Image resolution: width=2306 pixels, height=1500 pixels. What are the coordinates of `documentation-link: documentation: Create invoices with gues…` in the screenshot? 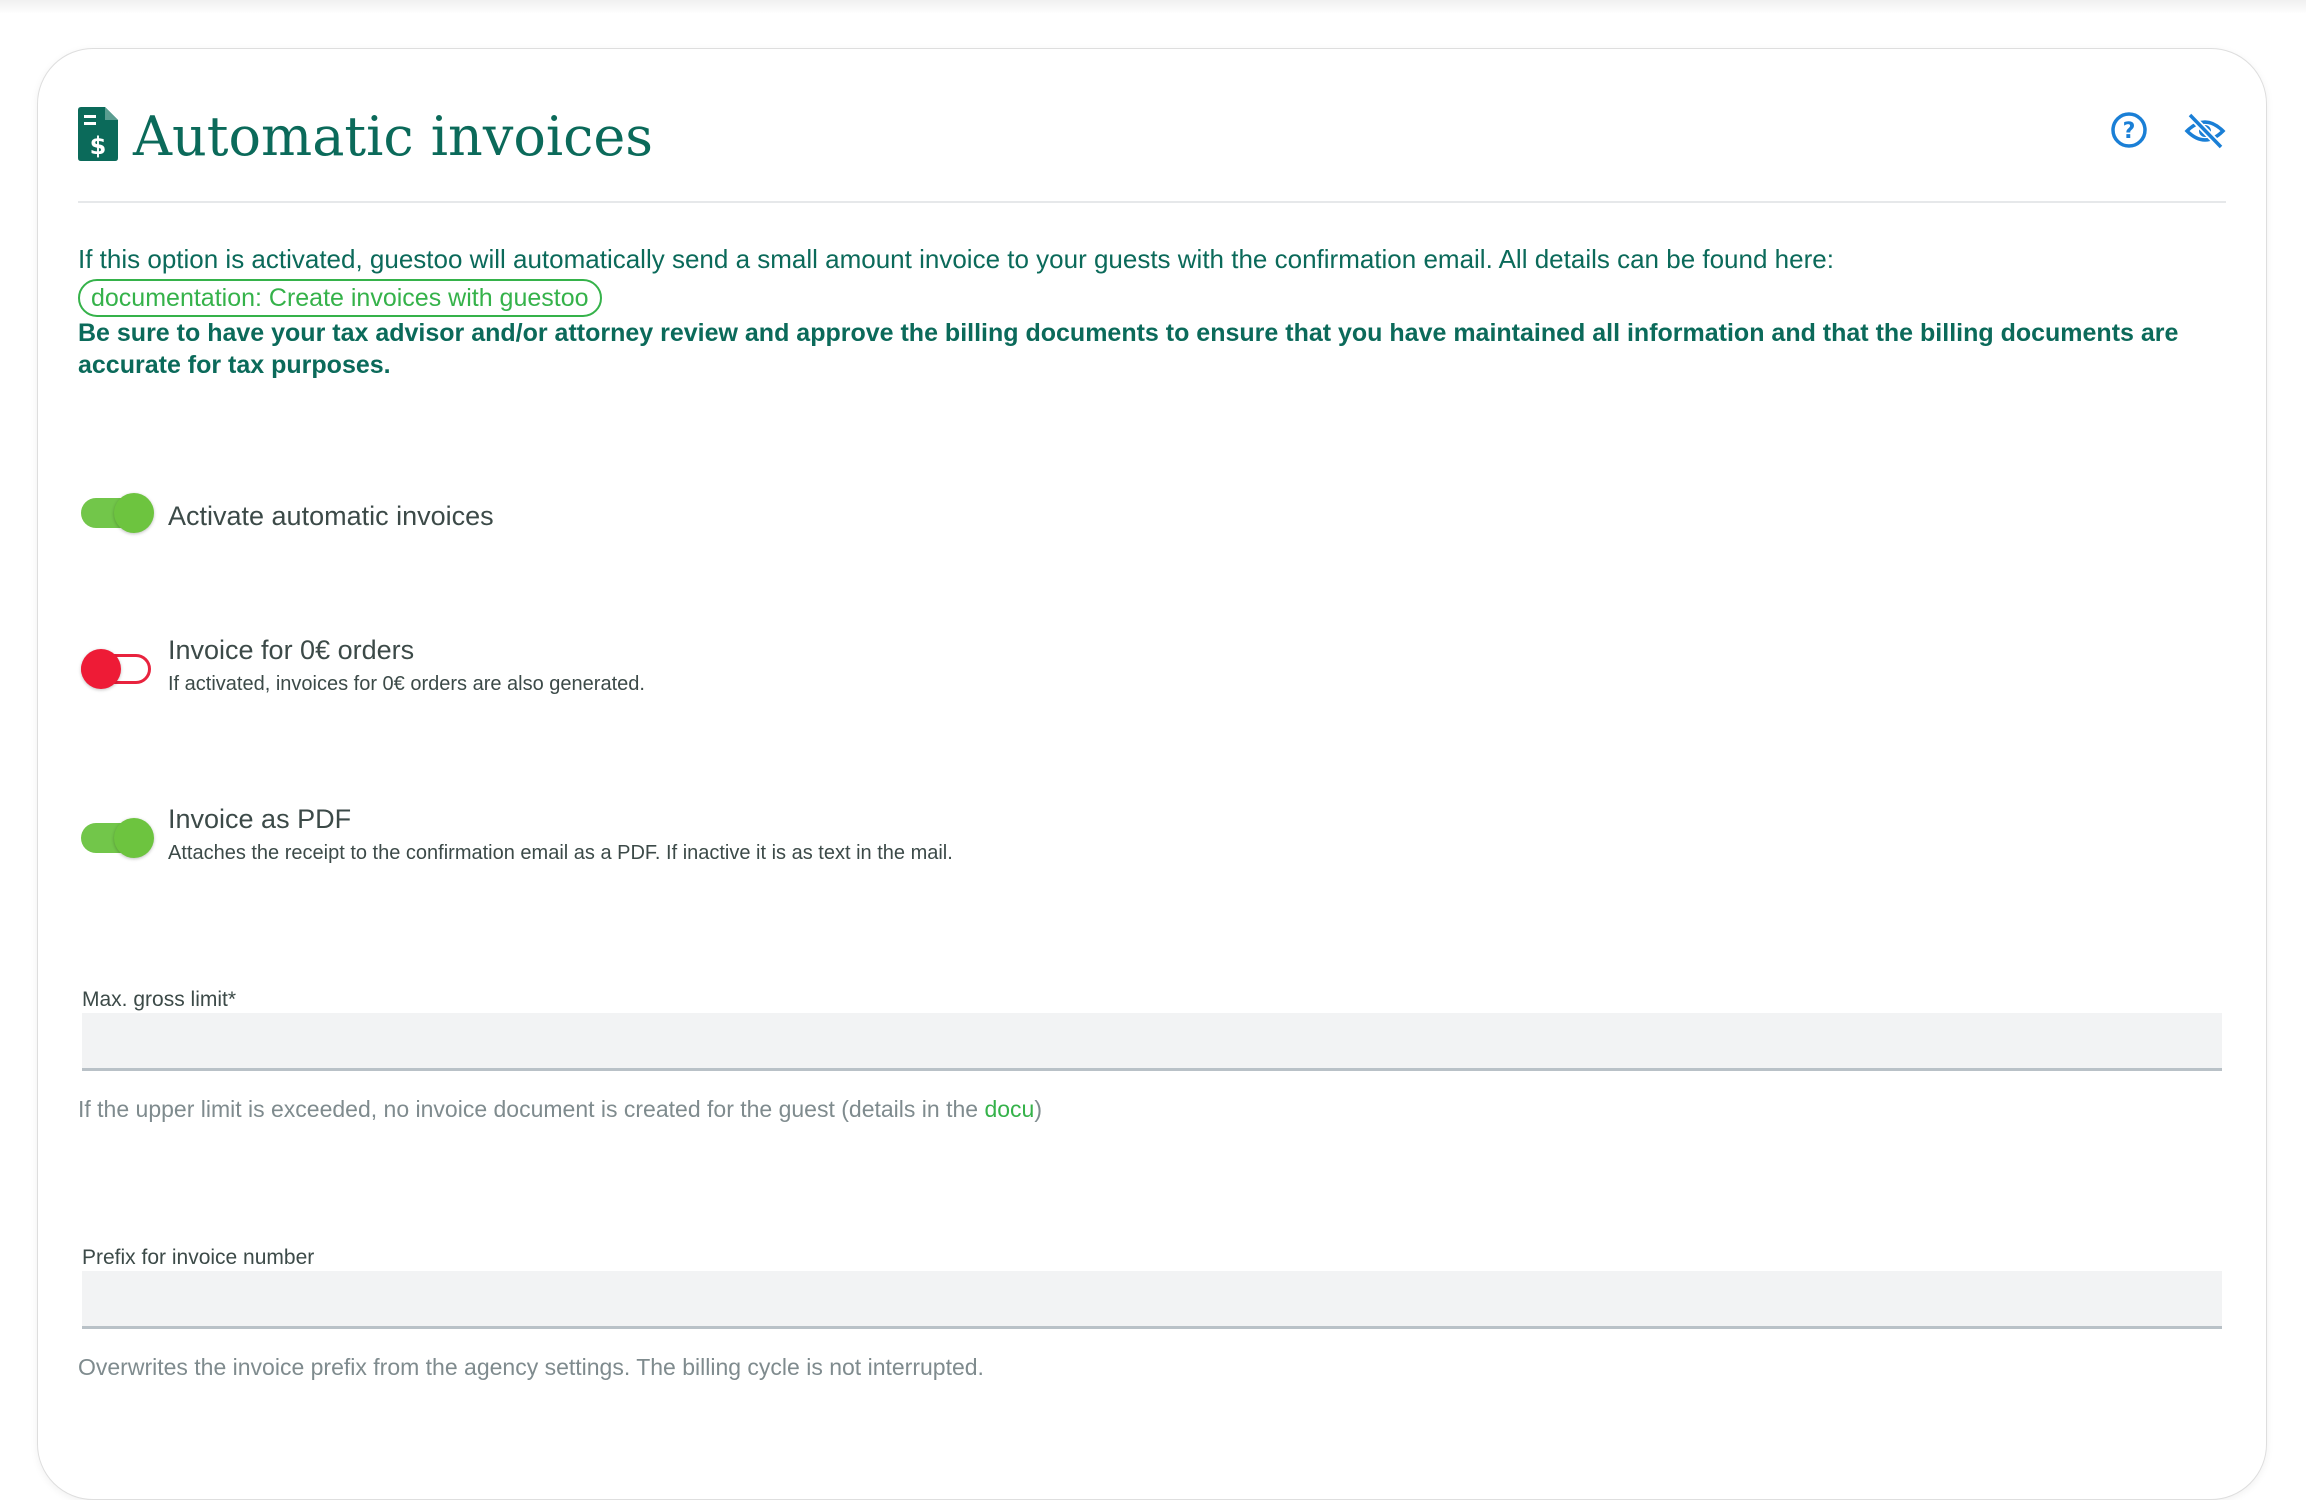 It's located at (340, 298).